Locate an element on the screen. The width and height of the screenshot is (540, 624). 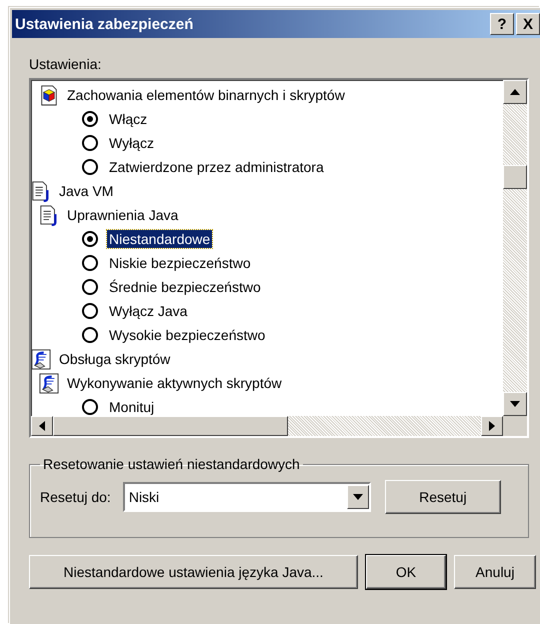
tree-item-label: Zachowania elementów binarnych i skryptów is located at coordinates (206, 95).